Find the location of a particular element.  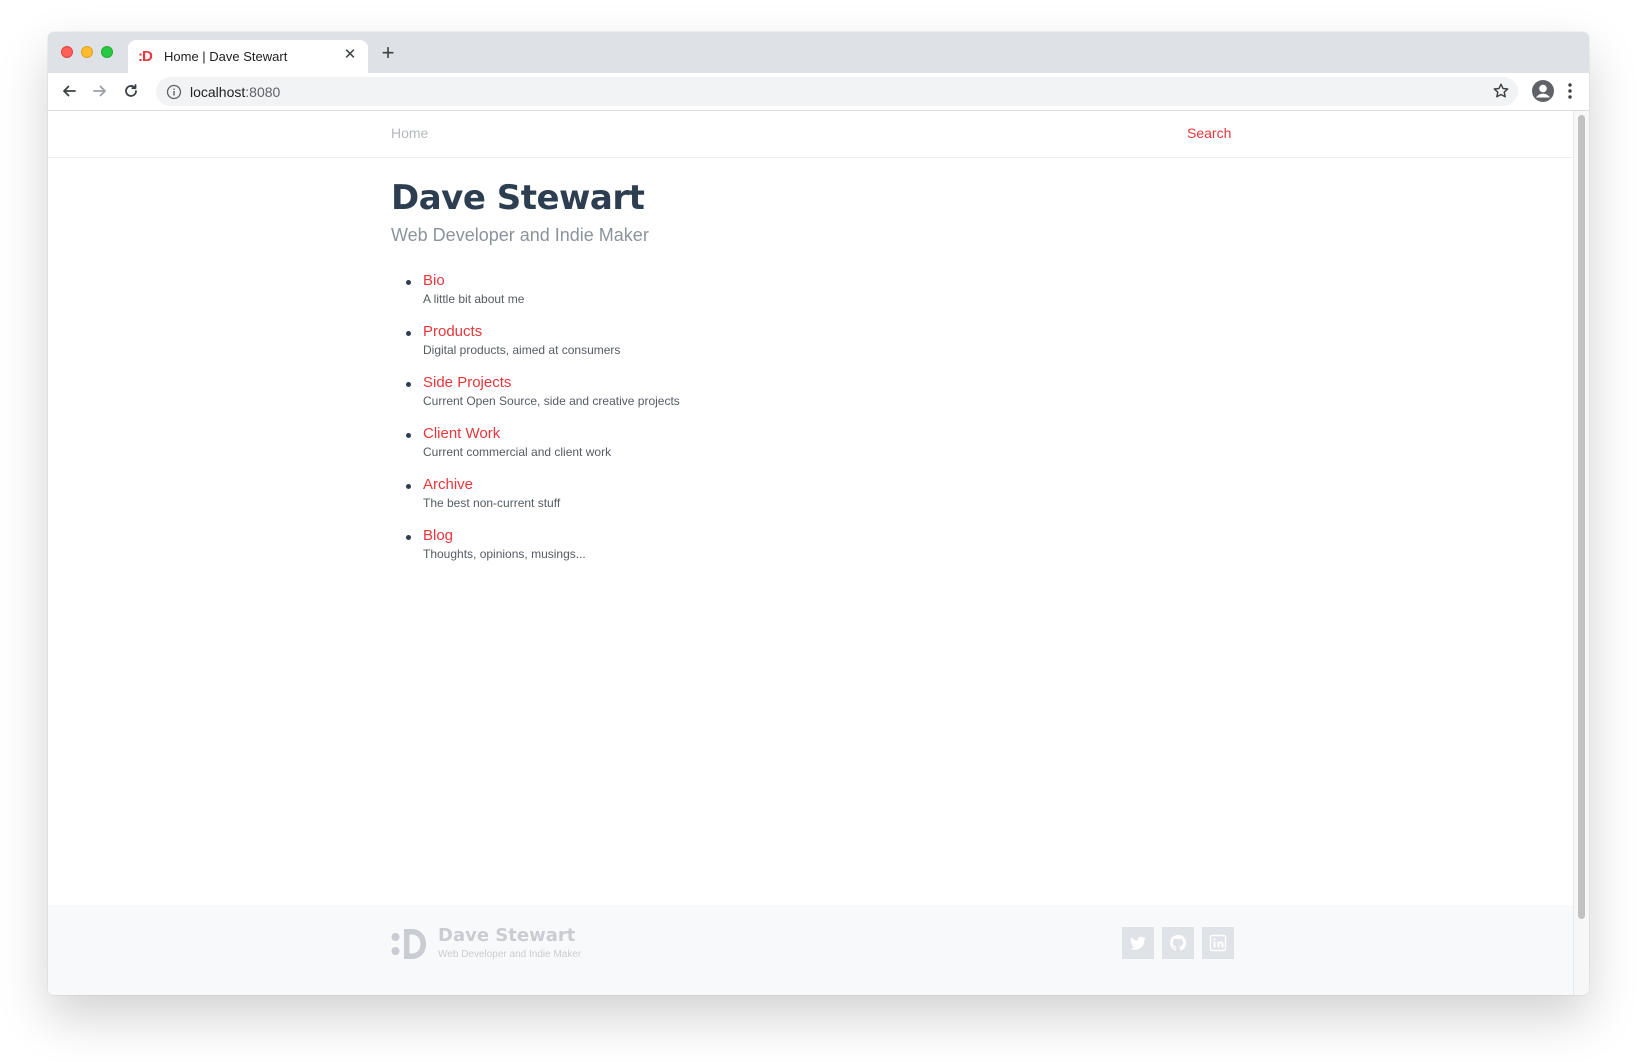

window-maximize-button is located at coordinates (107, 52).